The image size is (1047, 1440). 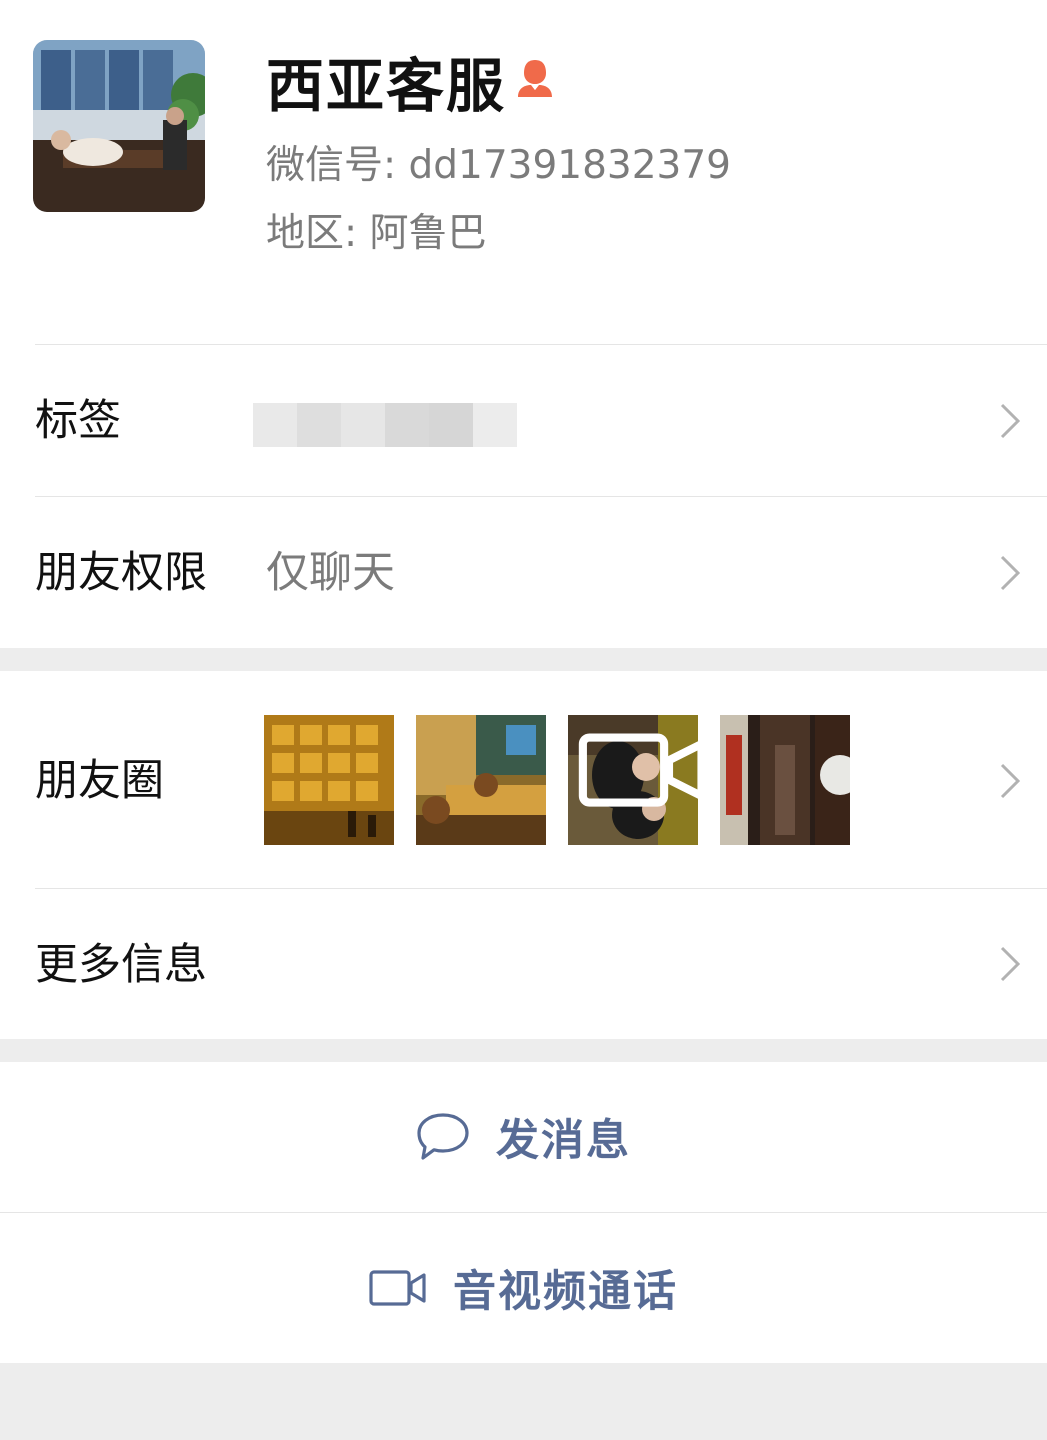 I want to click on tags-label: 标签, so click(x=78, y=421).